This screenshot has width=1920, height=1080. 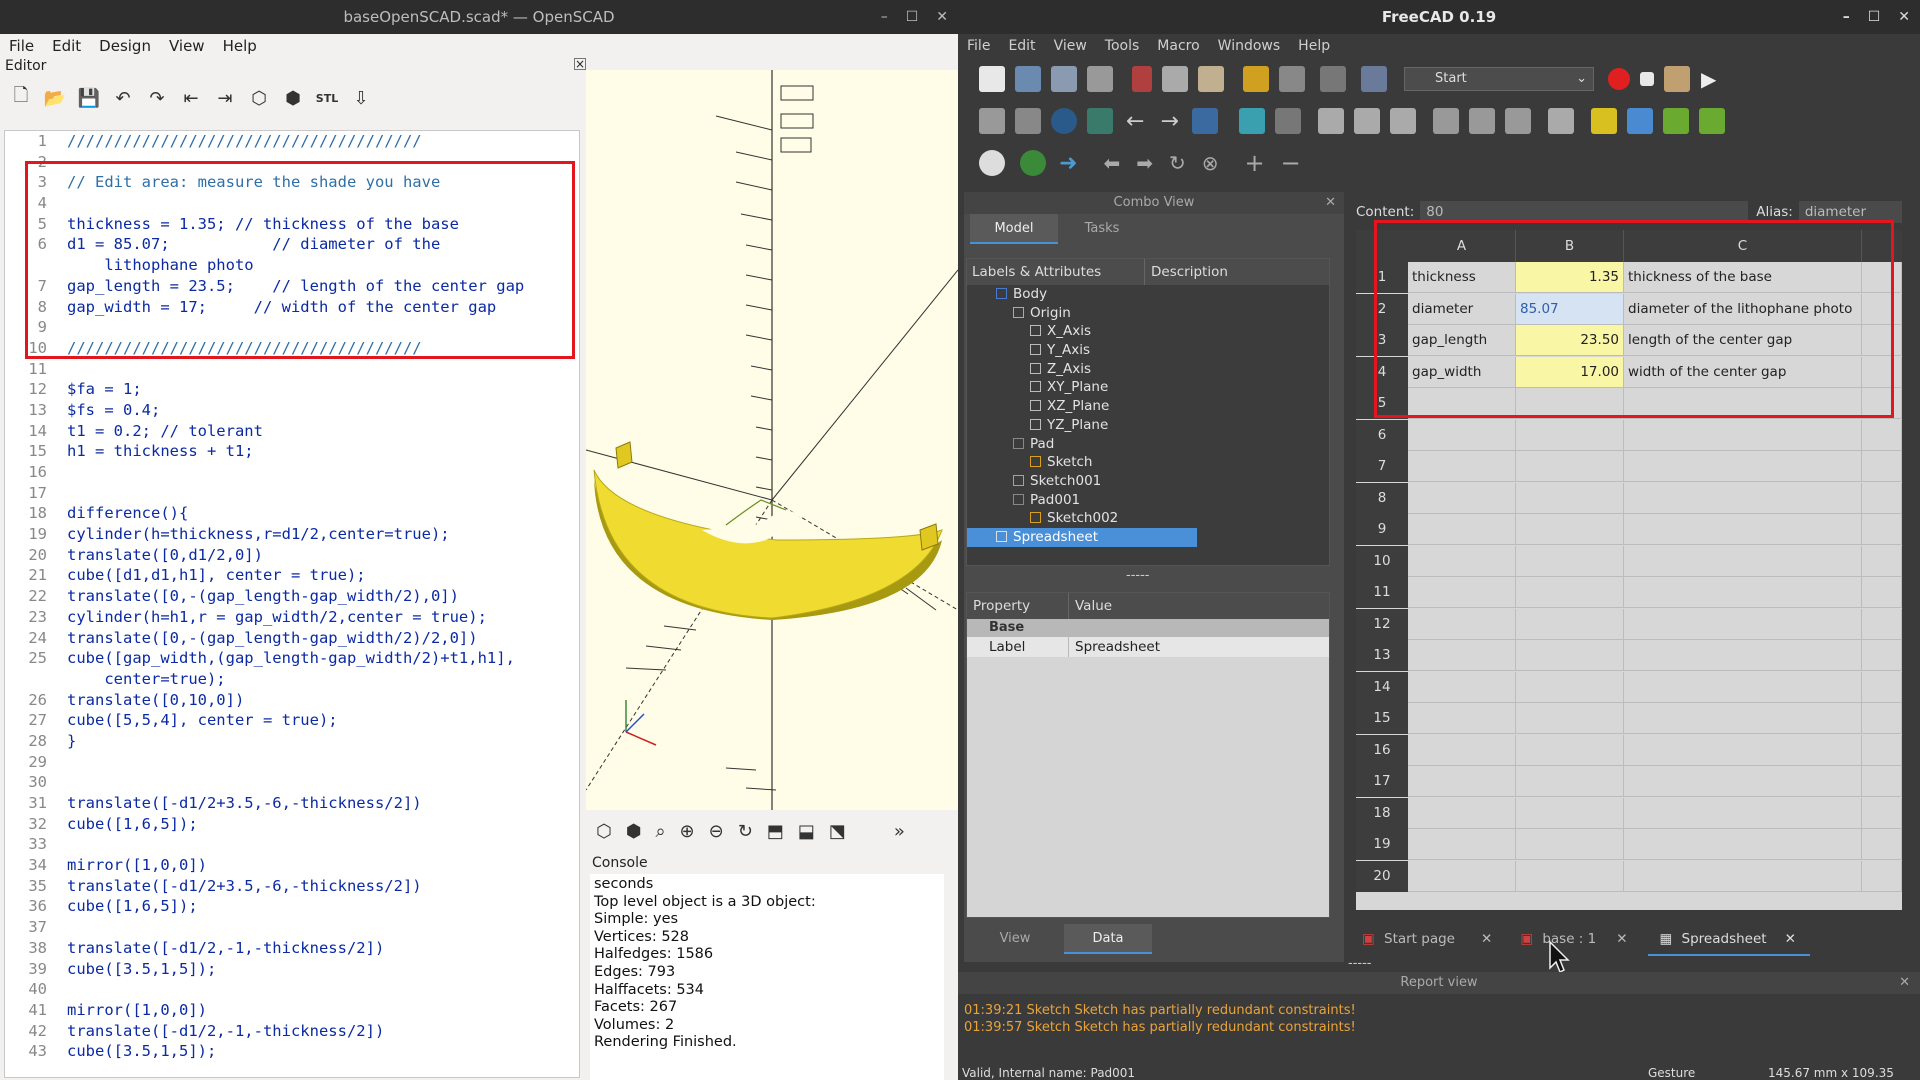 What do you see at coordinates (1064, 79) in the screenshot?
I see `save-icon` at bounding box center [1064, 79].